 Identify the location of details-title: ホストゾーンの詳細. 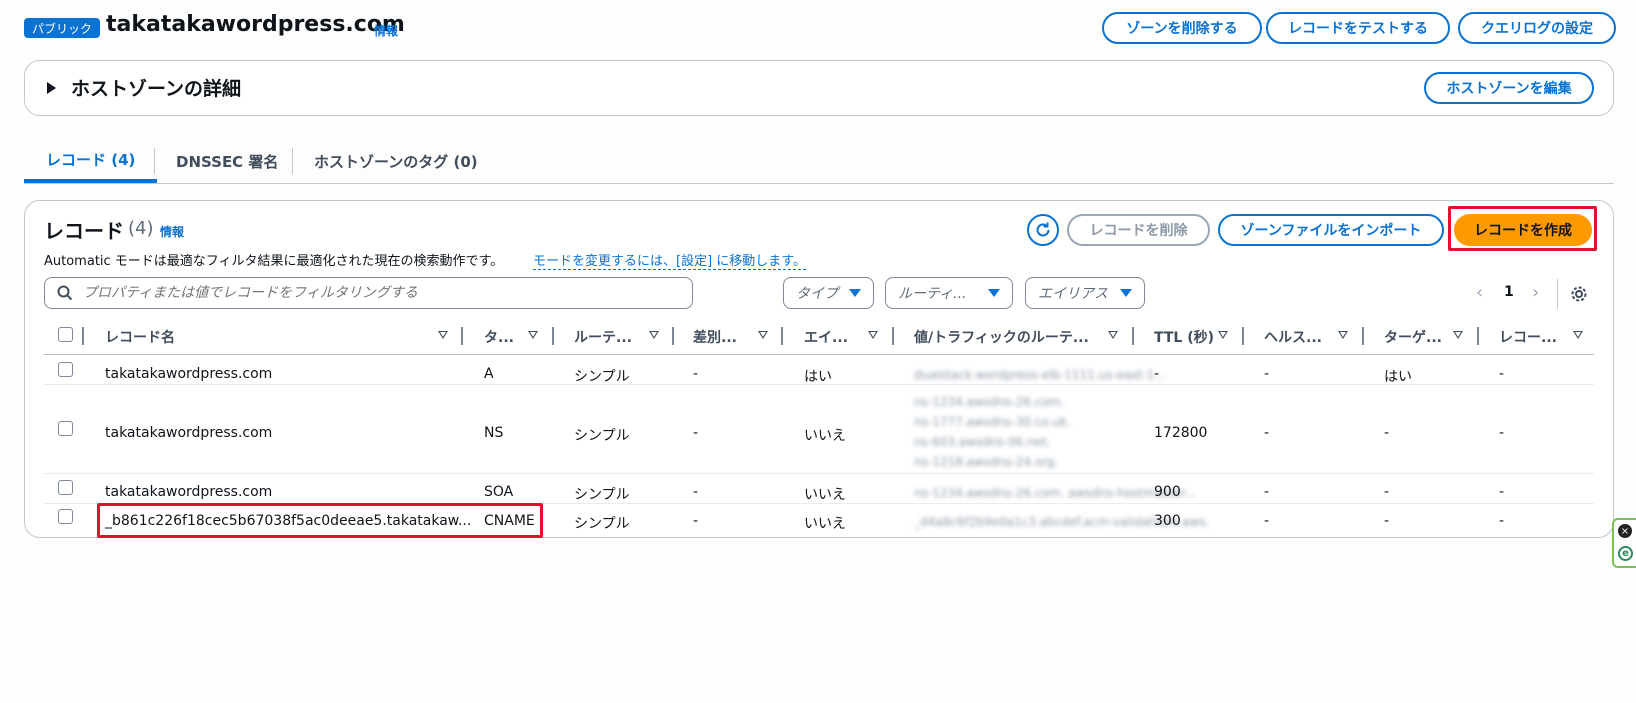
(156, 87).